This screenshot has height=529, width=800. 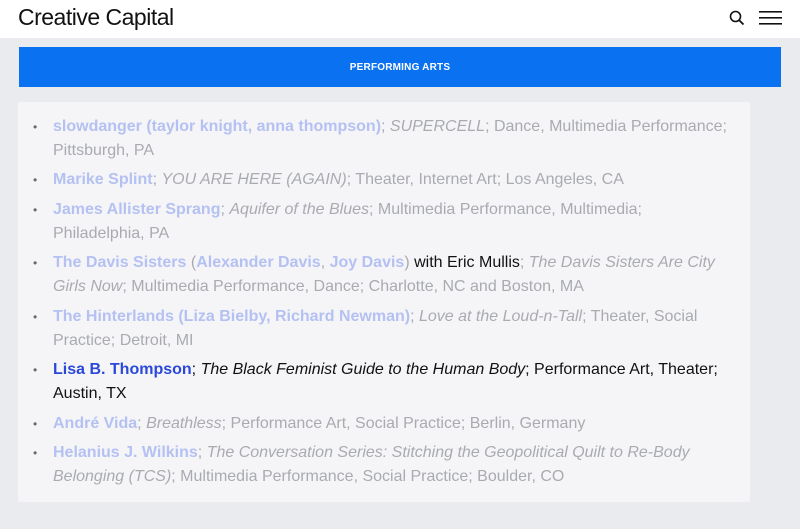 What do you see at coordinates (136, 209) in the screenshot?
I see `artist-link: James Allister Sprang` at bounding box center [136, 209].